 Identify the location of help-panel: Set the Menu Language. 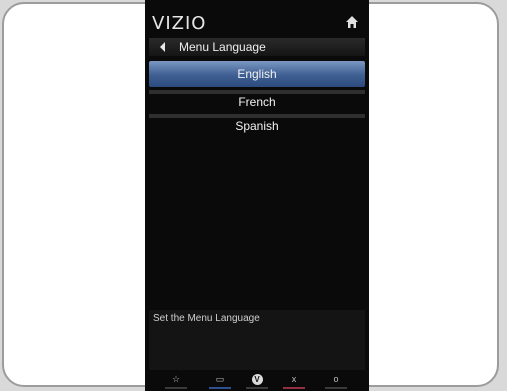
(257, 340).